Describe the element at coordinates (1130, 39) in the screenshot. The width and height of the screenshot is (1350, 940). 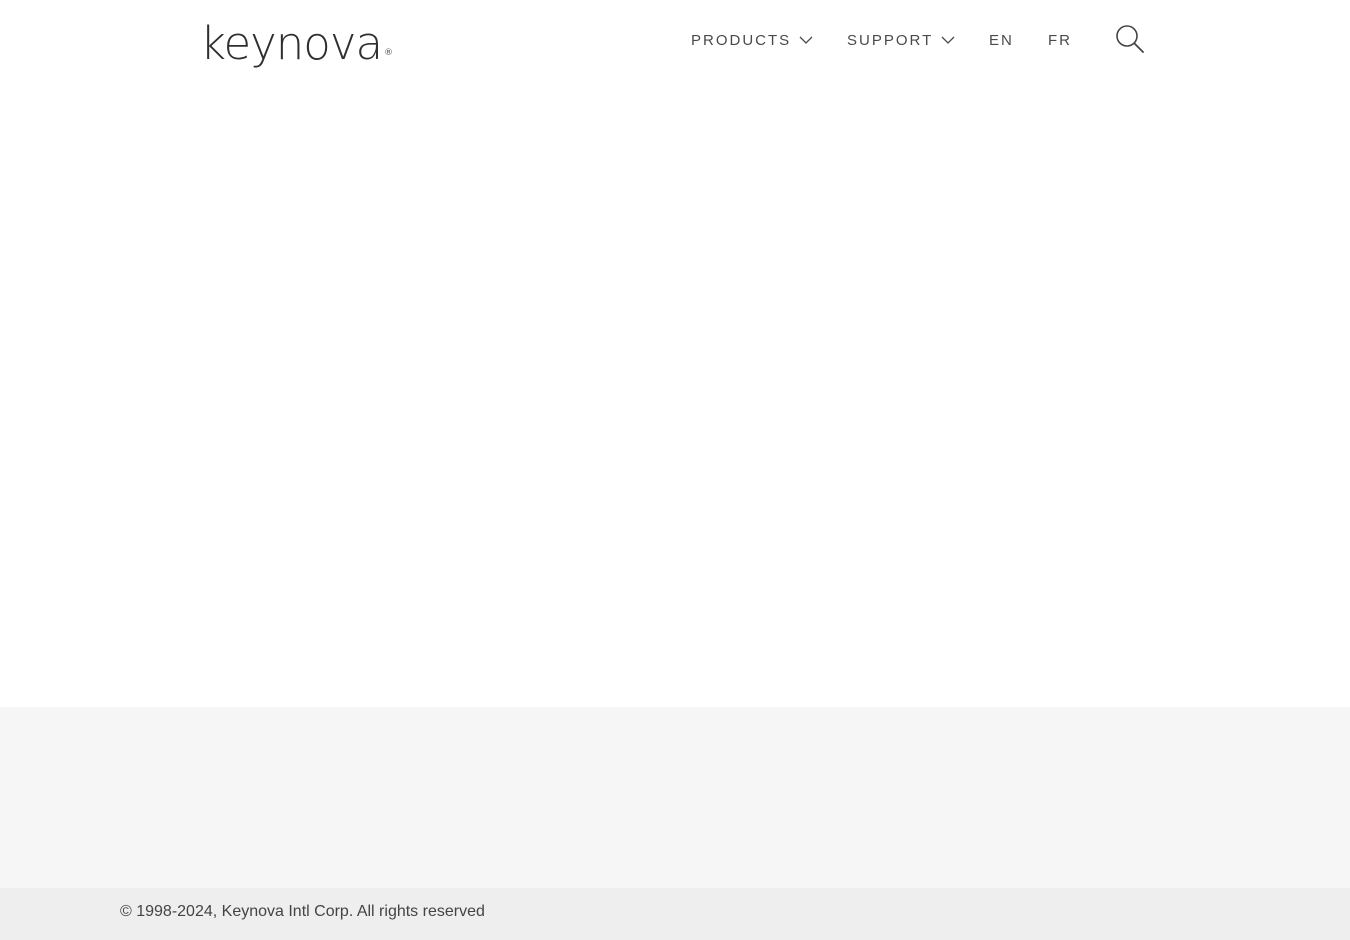
I see `search-icon` at that location.